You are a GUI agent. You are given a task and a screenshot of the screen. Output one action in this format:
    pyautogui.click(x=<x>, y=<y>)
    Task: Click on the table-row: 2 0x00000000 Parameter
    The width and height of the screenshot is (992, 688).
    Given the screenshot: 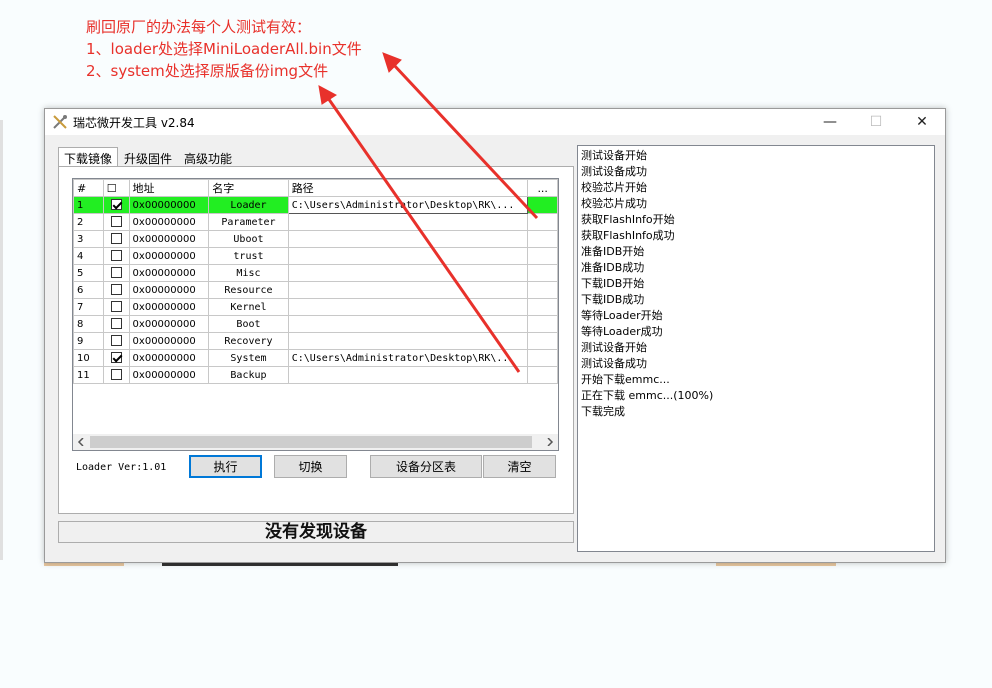 What is the action you would take?
    pyautogui.click(x=315, y=222)
    